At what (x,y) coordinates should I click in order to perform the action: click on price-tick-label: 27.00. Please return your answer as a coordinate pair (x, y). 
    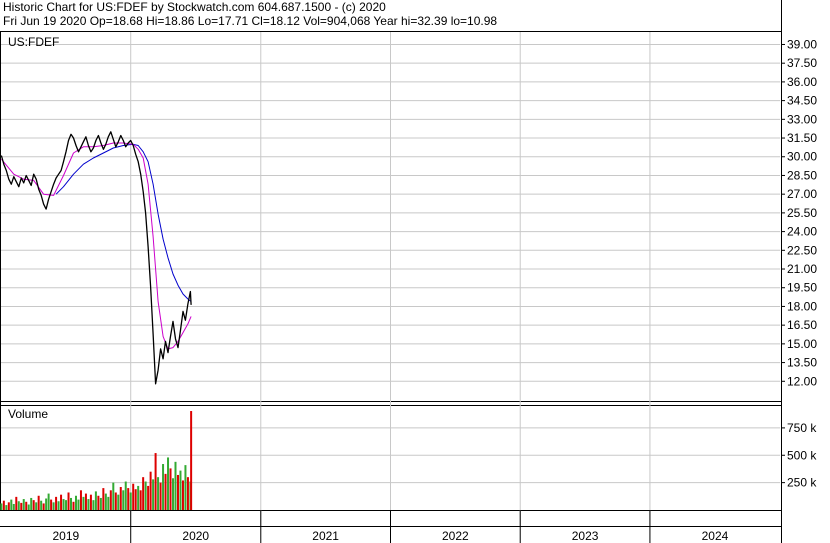
    Looking at the image, I should click on (802, 194).